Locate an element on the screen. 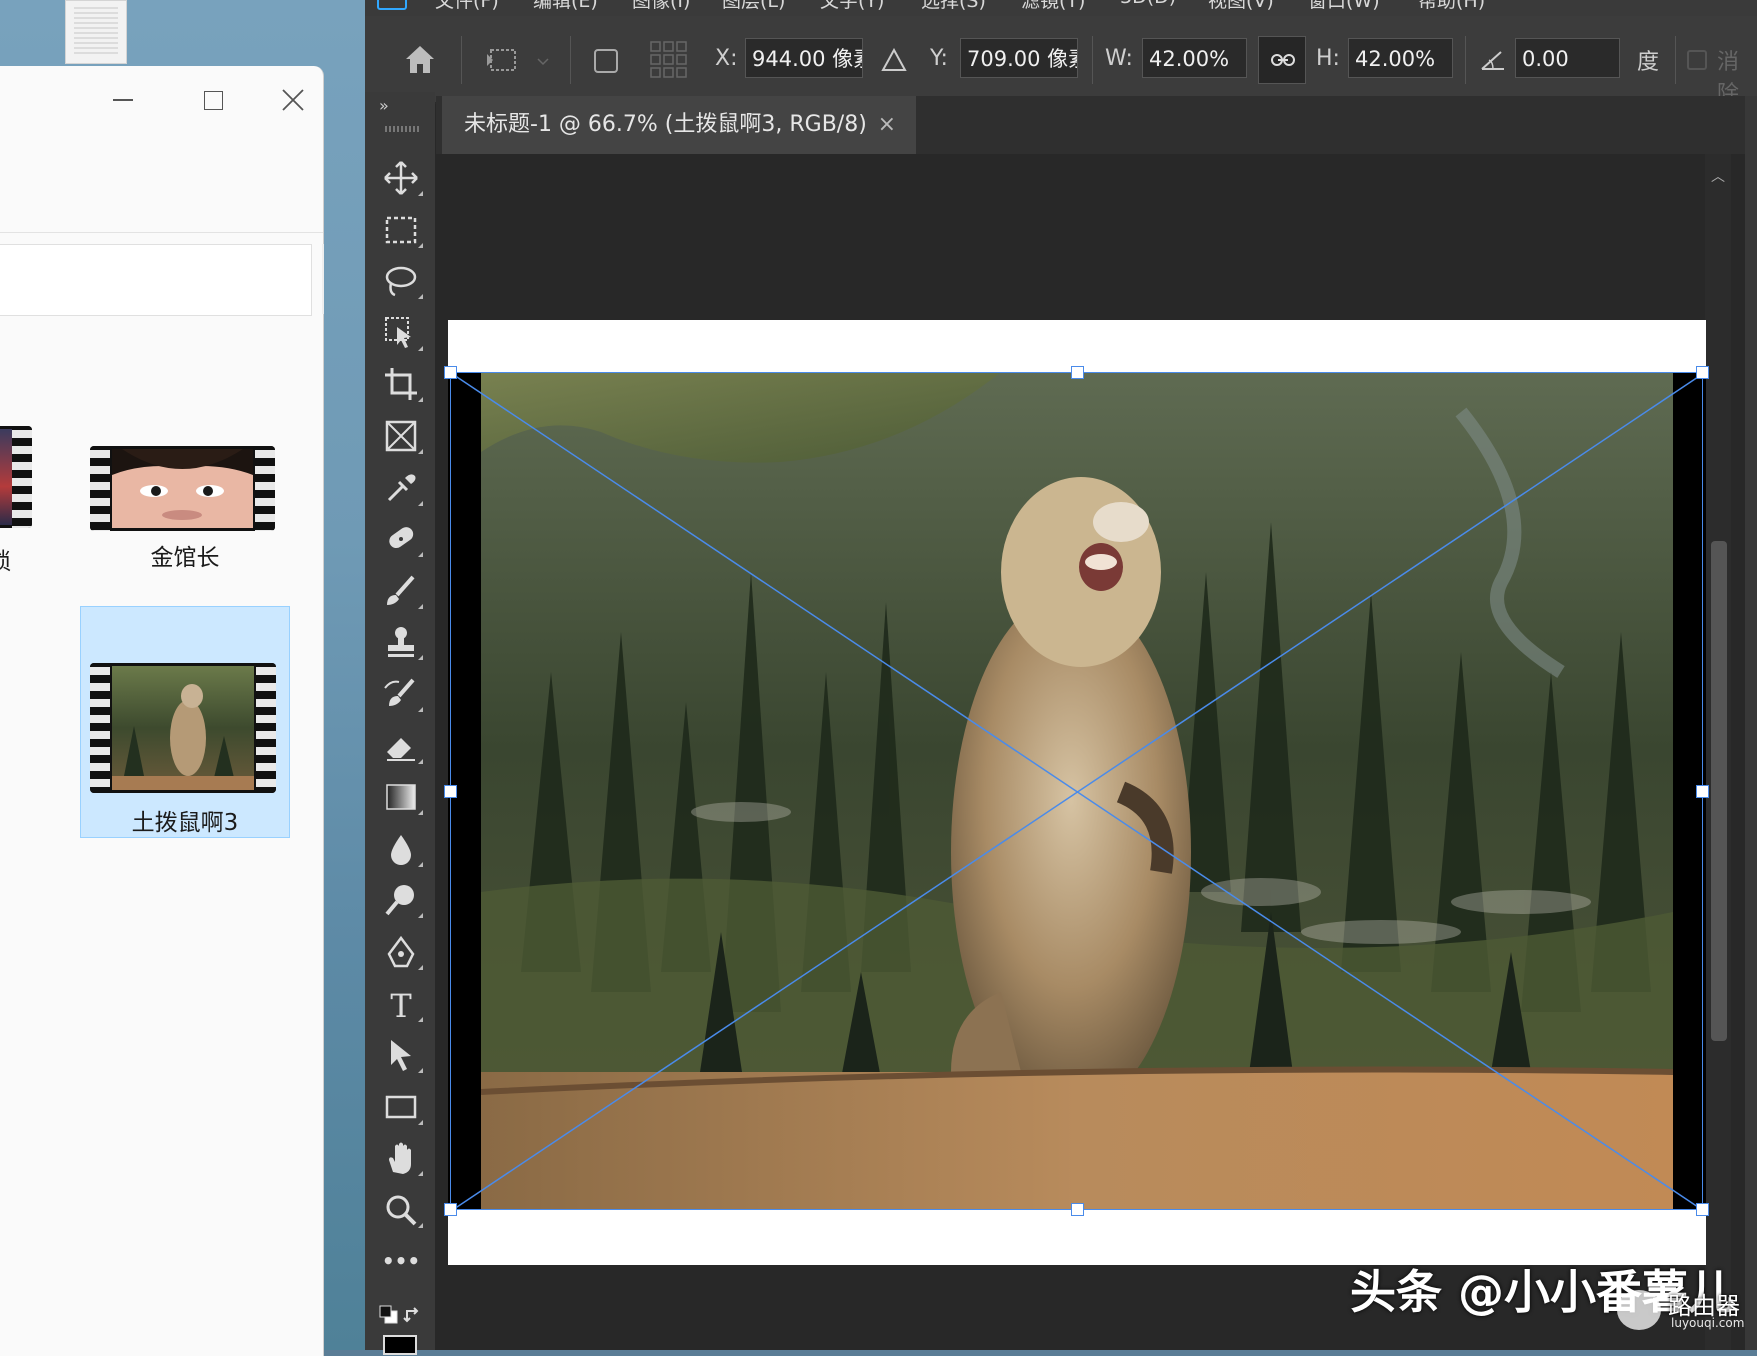 Image resolution: width=1757 pixels, height=1356 pixels. angle-unit-label: 度 is located at coordinates (1648, 62).